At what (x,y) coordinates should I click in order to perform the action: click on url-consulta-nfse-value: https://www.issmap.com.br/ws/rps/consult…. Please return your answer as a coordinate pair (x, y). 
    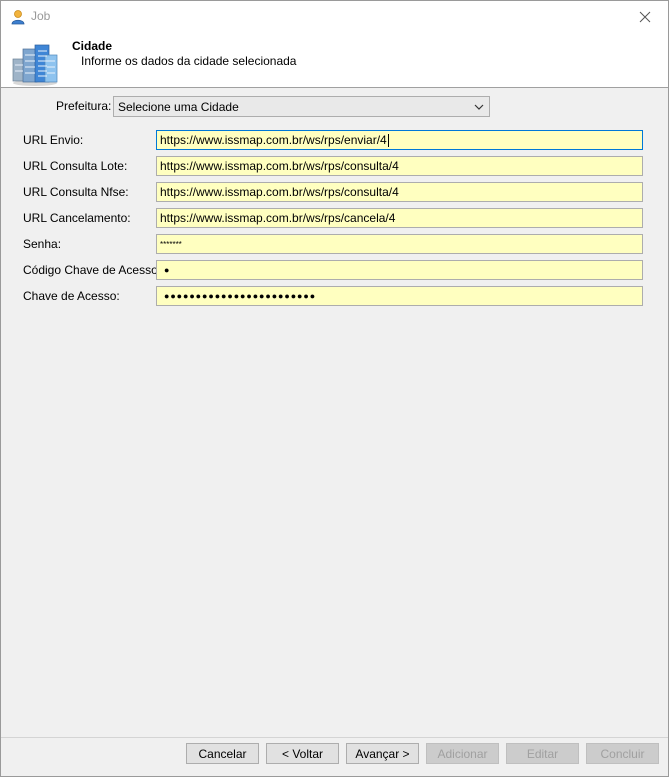
    Looking at the image, I should click on (279, 192).